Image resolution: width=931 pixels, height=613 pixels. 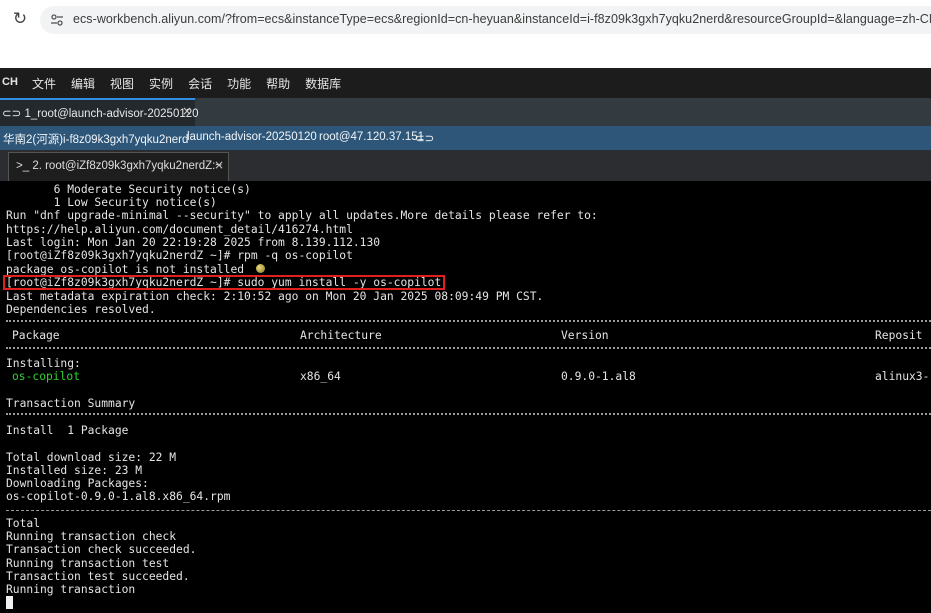 What do you see at coordinates (219, 165) in the screenshot?
I see `terminal-tab-close-icon: ×` at bounding box center [219, 165].